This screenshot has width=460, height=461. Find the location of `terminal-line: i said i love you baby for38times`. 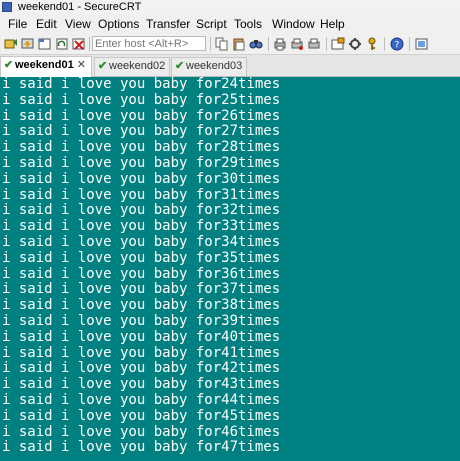

terminal-line: i said i love you baby for38times is located at coordinates (141, 305).